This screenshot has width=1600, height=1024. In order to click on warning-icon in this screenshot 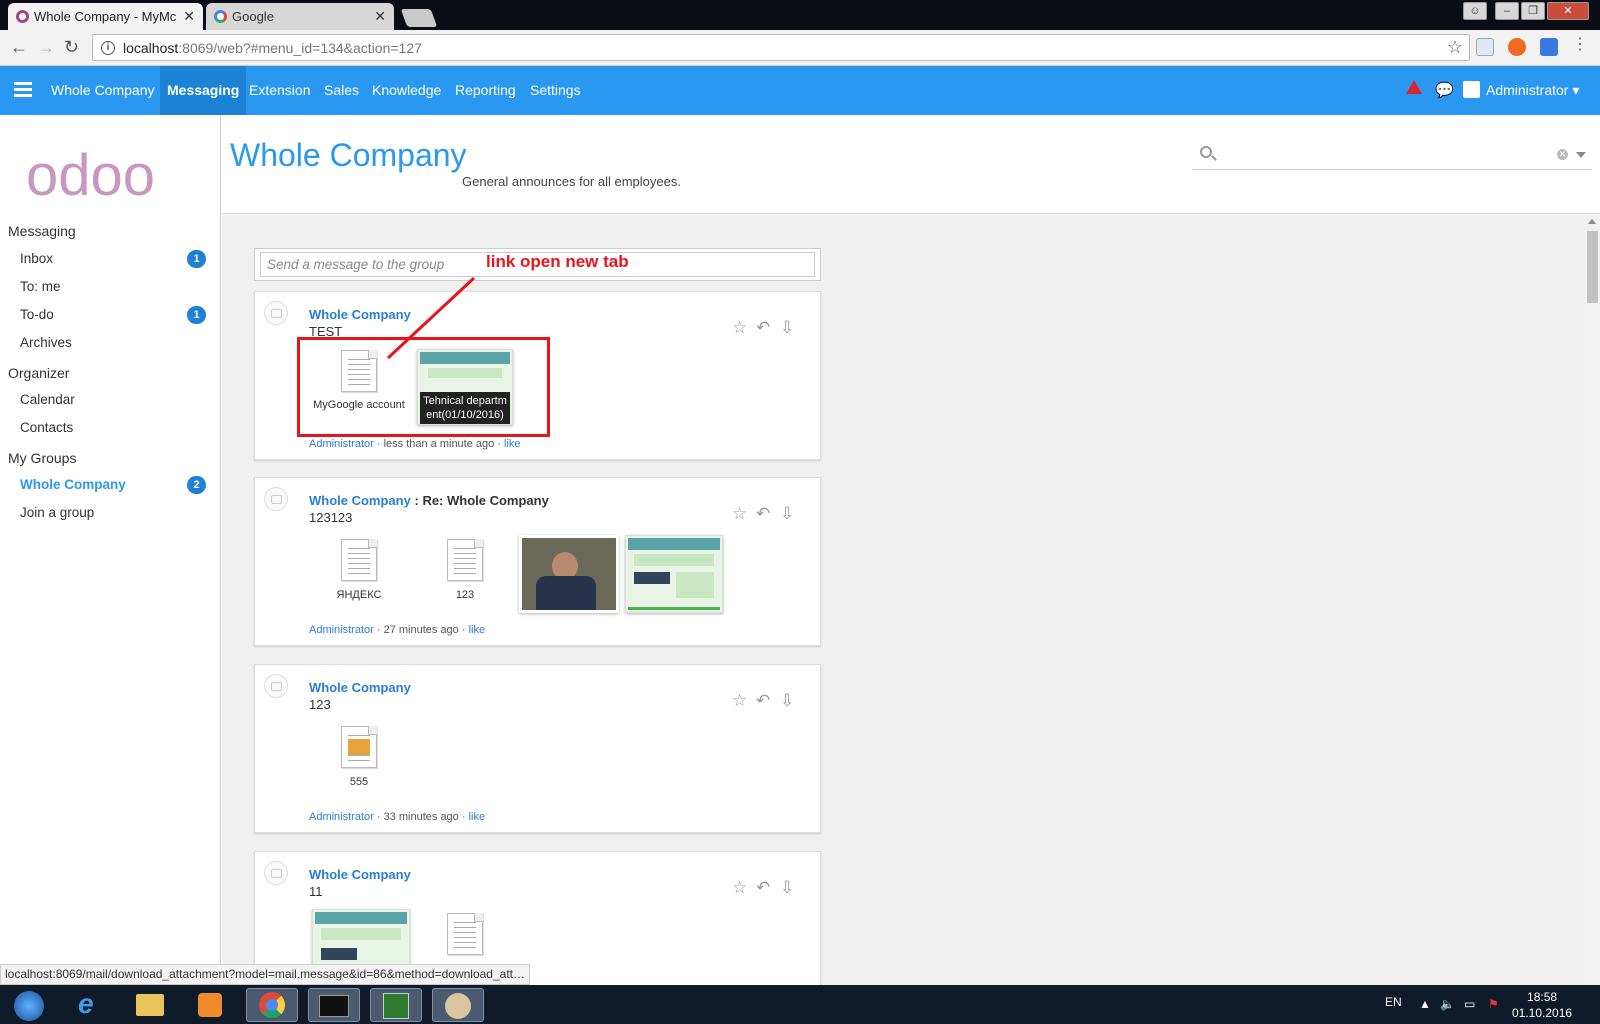, I will do `click(1414, 87)`.